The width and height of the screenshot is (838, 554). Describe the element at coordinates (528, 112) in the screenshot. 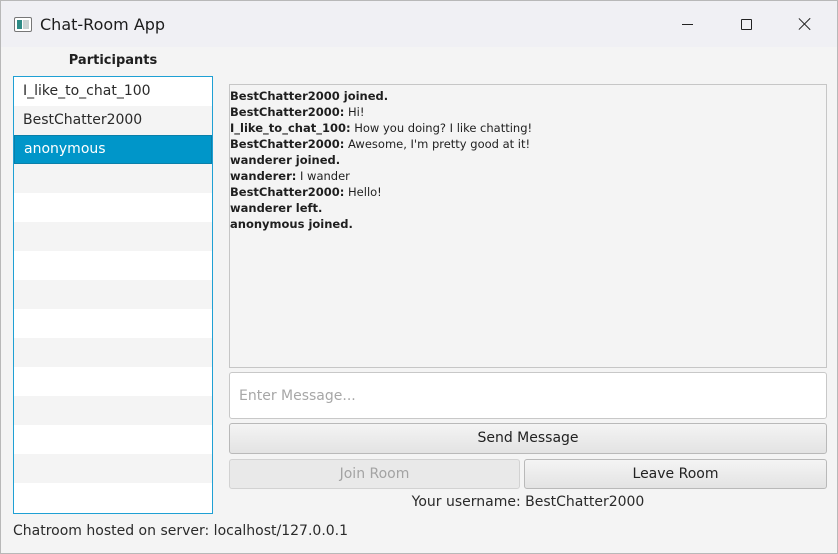

I see `chat-message: BestChatter2000: Hi!` at that location.